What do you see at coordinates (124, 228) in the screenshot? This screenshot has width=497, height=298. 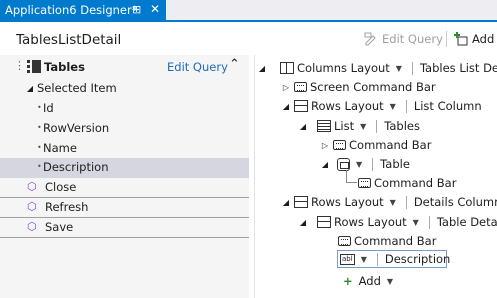 I see `method-item: ⬡ Save` at bounding box center [124, 228].